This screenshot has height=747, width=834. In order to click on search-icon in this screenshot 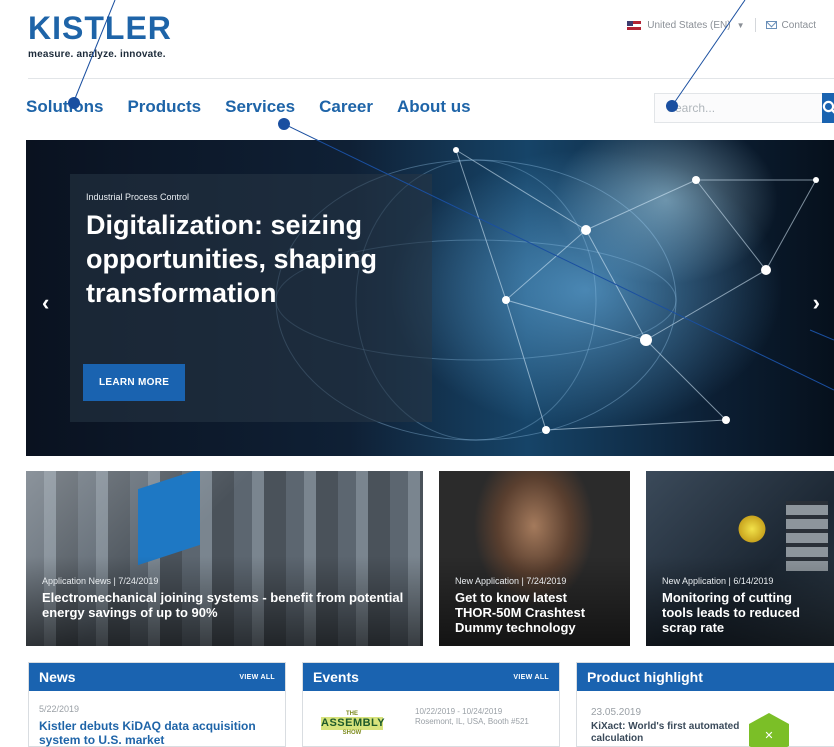, I will do `click(828, 107)`.